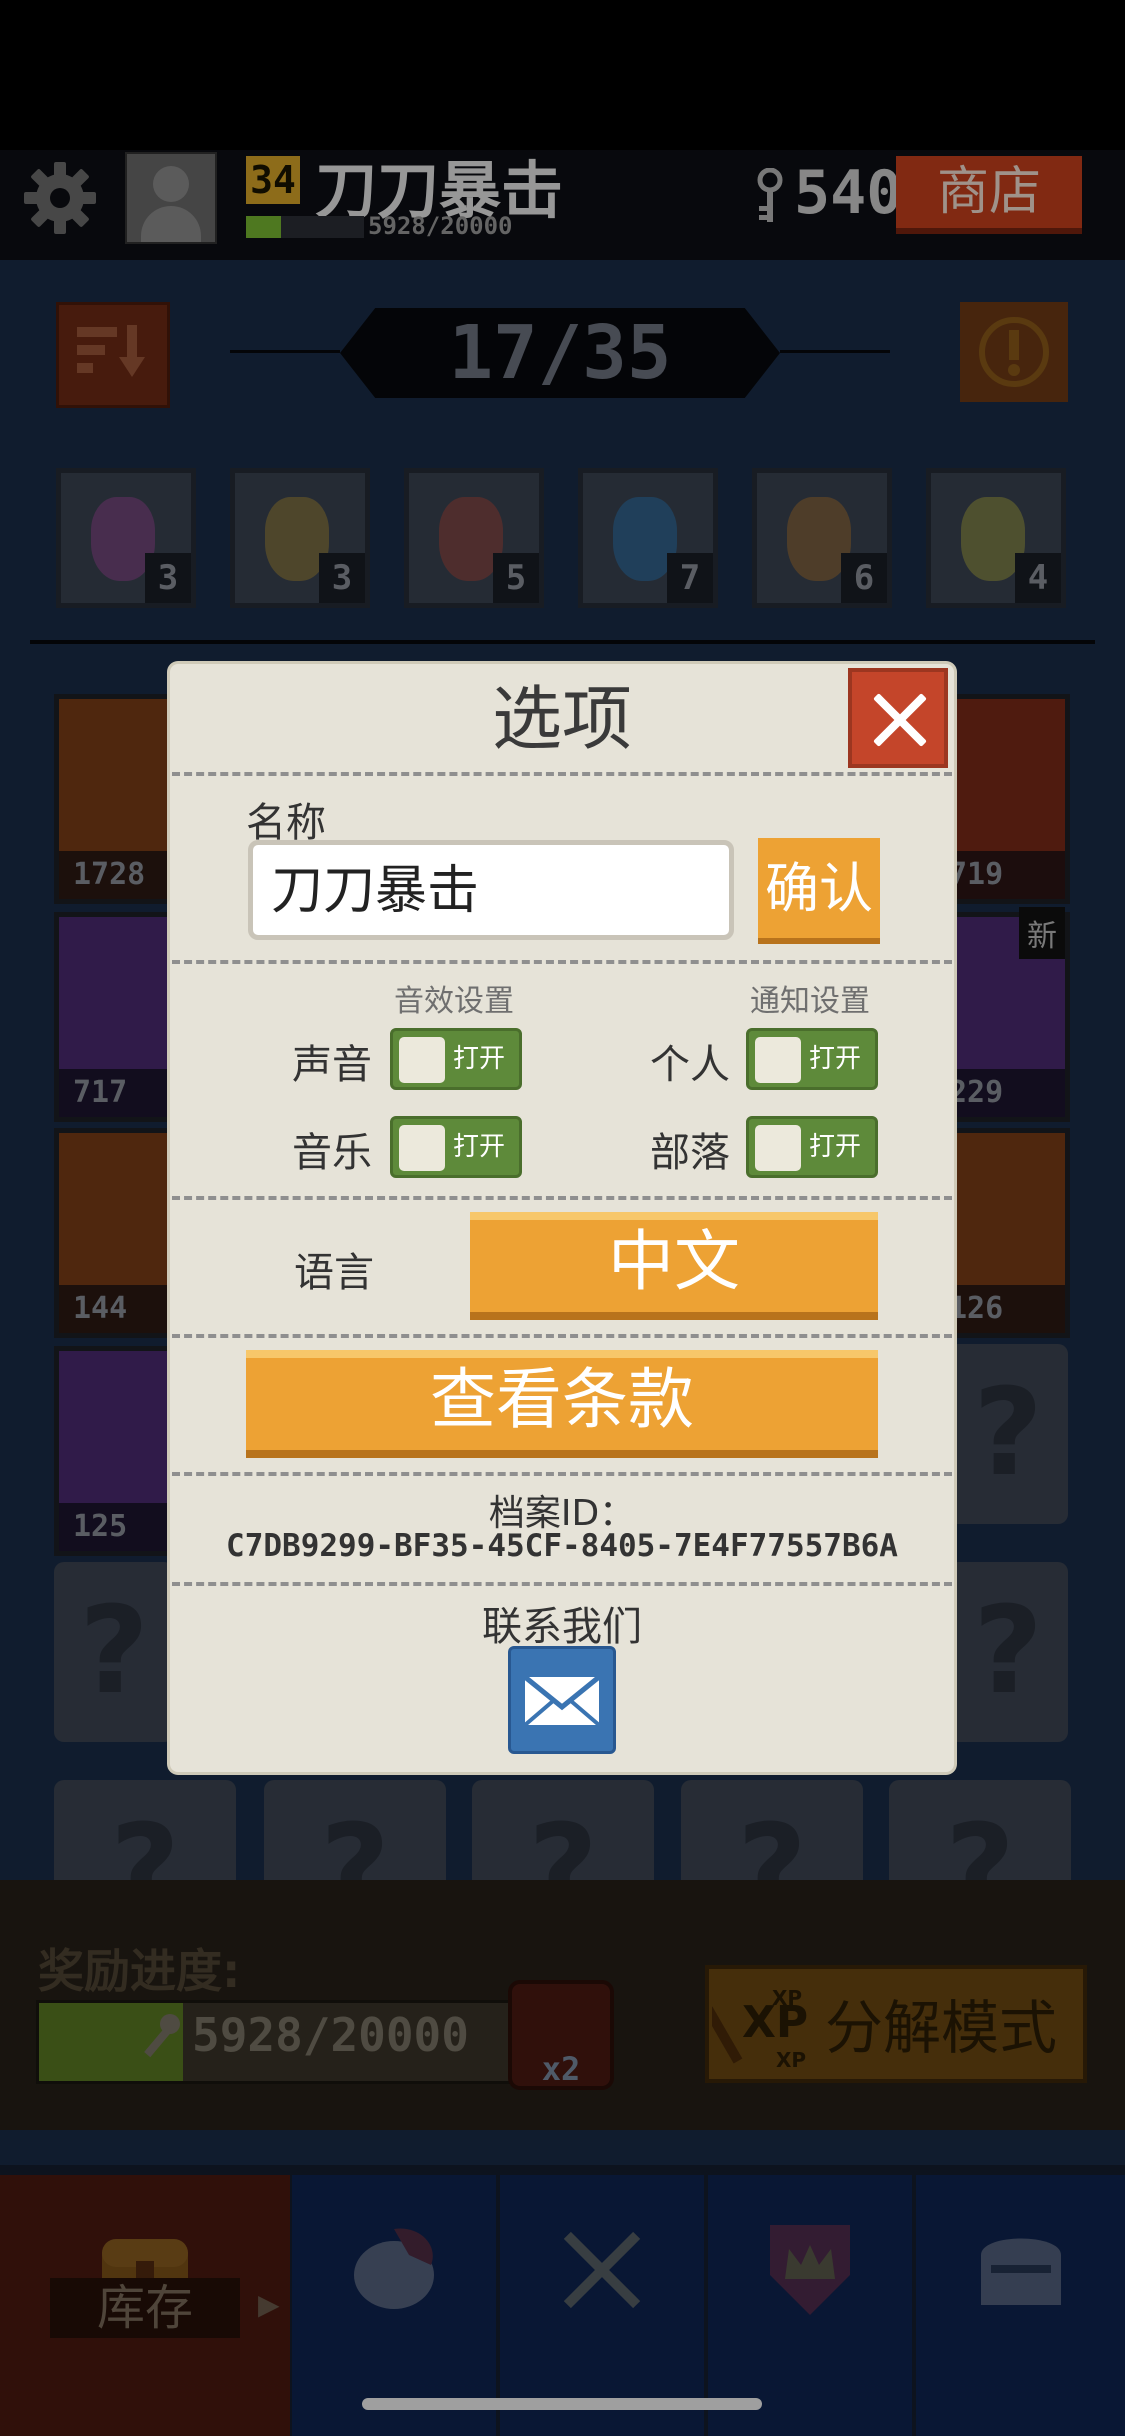  What do you see at coordinates (334, 1273) in the screenshot?
I see `language-label: 语言` at bounding box center [334, 1273].